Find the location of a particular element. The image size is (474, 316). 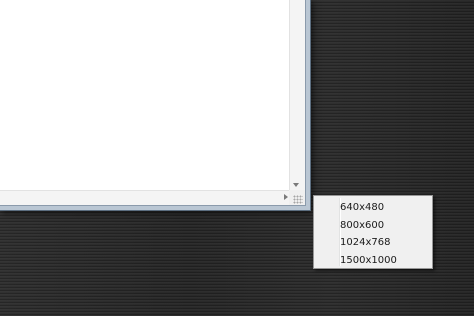

menu-item-800x600: 800x600 is located at coordinates (373, 226).